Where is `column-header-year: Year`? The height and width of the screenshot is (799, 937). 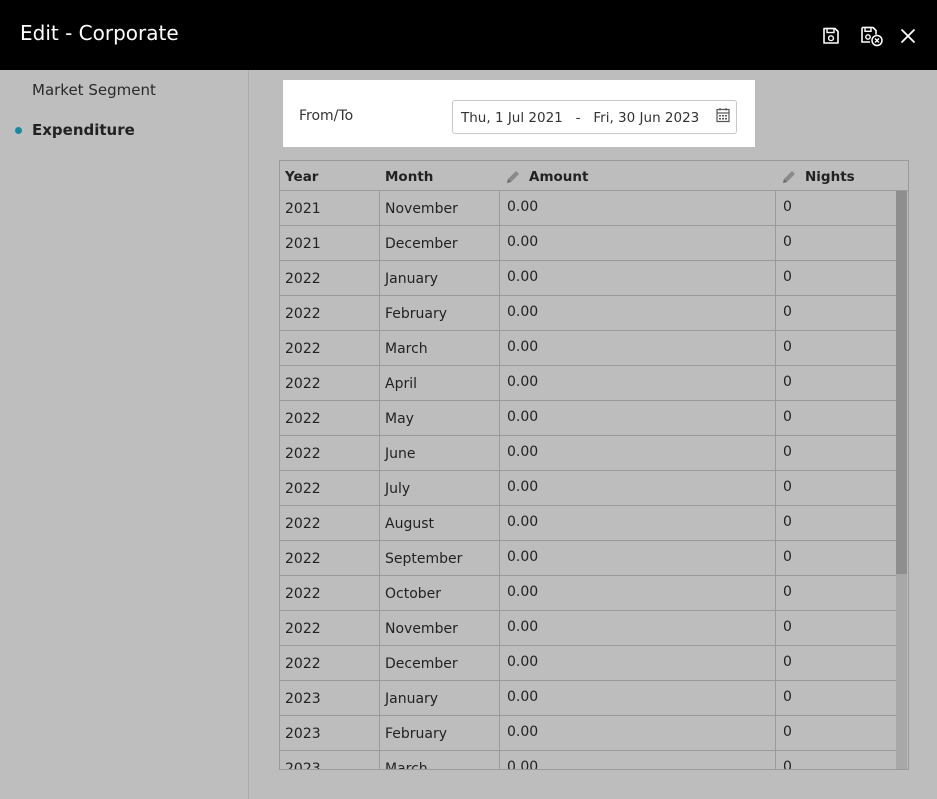
column-header-year: Year is located at coordinates (301, 177).